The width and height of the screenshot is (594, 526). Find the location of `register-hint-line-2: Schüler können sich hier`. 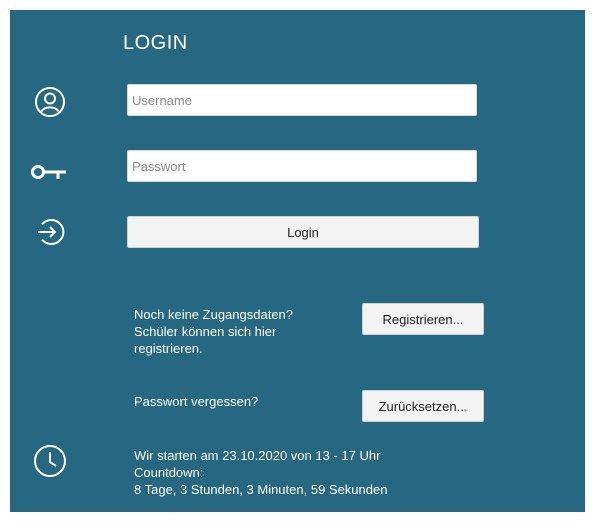

register-hint-line-2: Schüler können sich hier is located at coordinates (205, 331).